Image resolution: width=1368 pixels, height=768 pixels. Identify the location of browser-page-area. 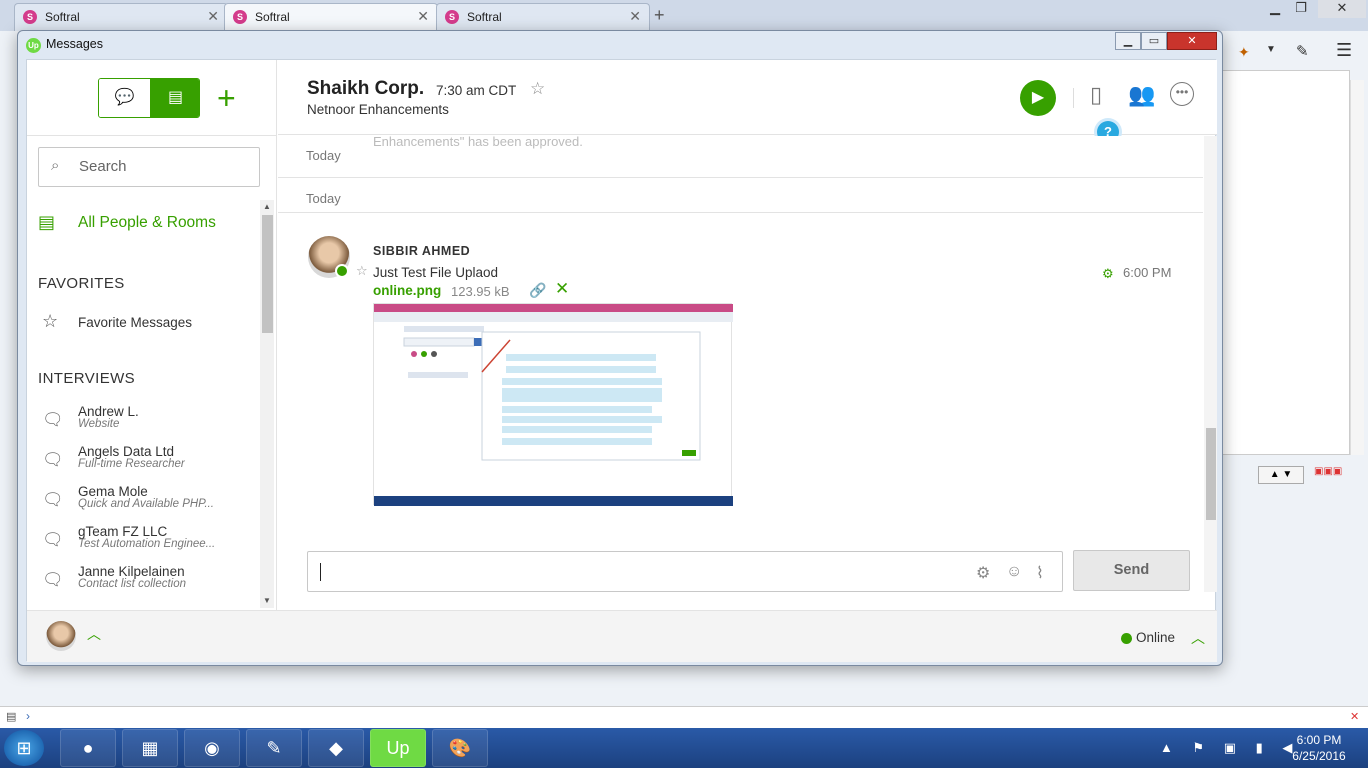
(1286, 262).